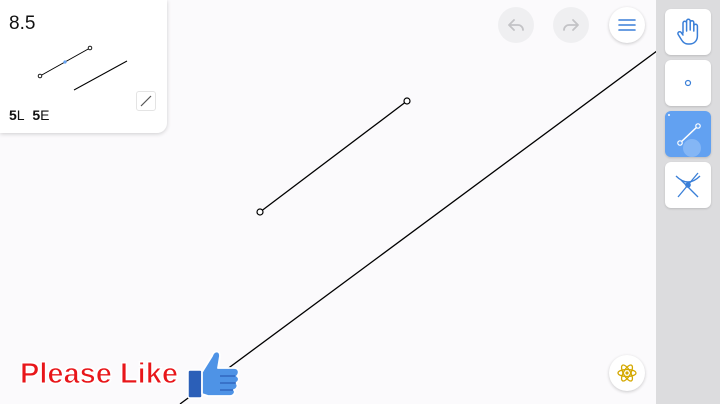 The width and height of the screenshot is (720, 404). I want to click on redo-button, so click(571, 25).